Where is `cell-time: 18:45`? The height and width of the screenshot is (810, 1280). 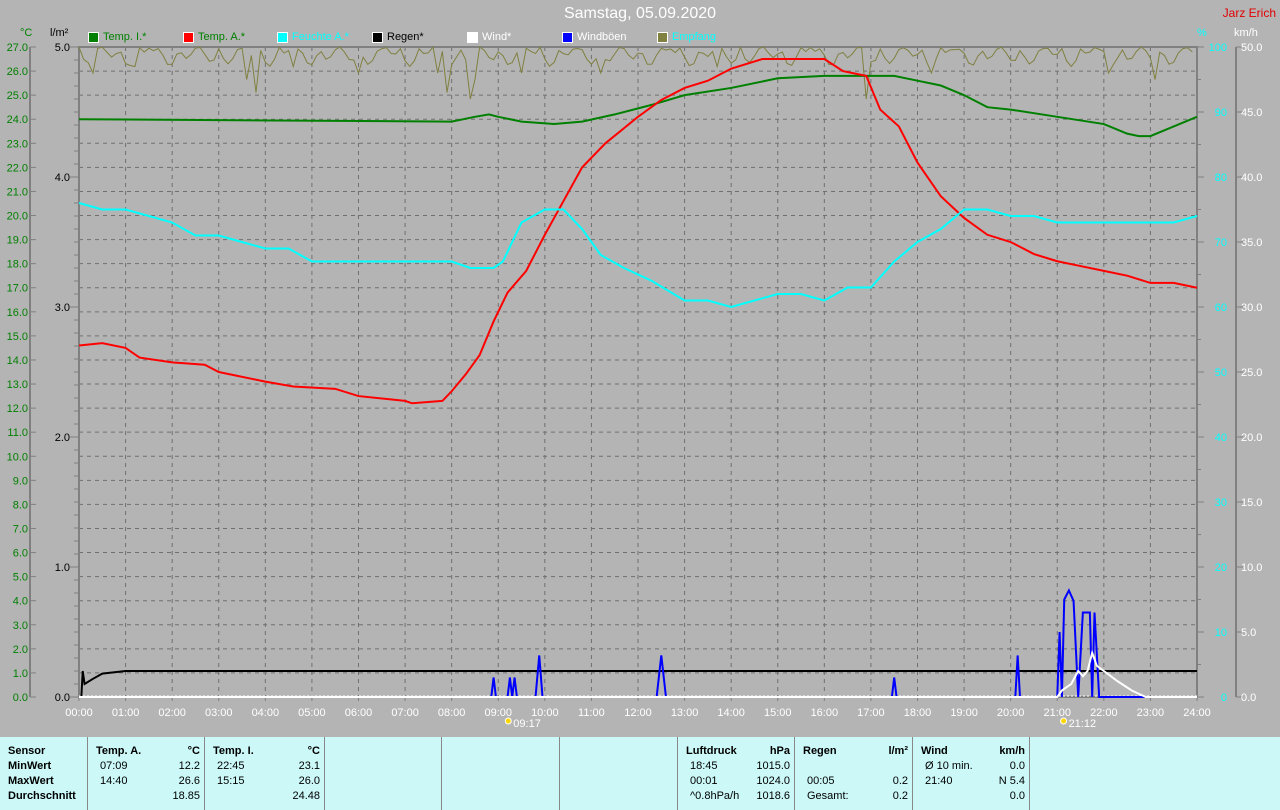 cell-time: 18:45 is located at coordinates (704, 766).